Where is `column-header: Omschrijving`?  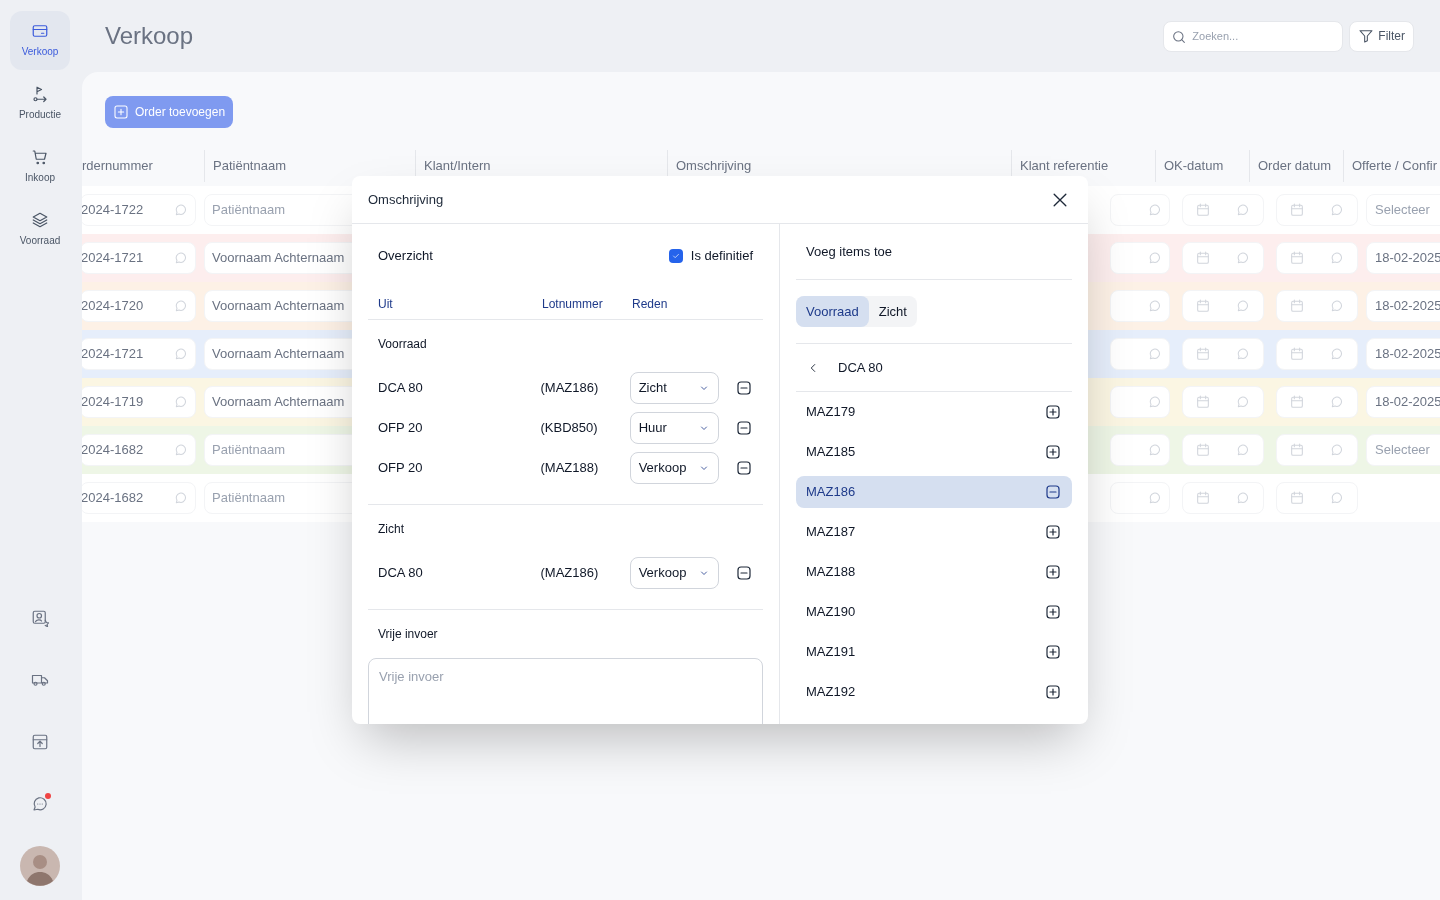
column-header: Omschrijving is located at coordinates (714, 166).